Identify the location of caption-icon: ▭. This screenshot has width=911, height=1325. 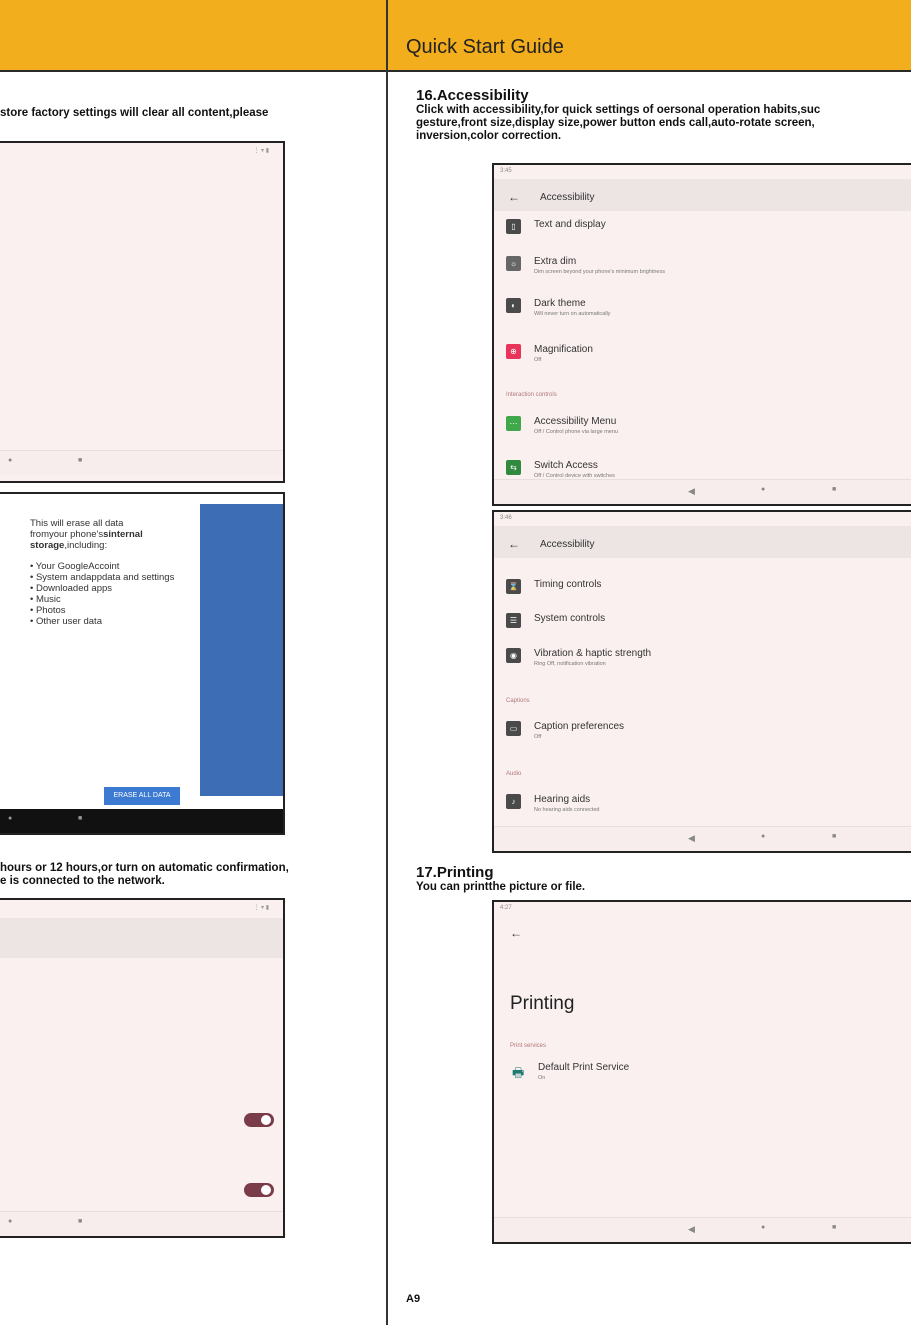
(513, 728).